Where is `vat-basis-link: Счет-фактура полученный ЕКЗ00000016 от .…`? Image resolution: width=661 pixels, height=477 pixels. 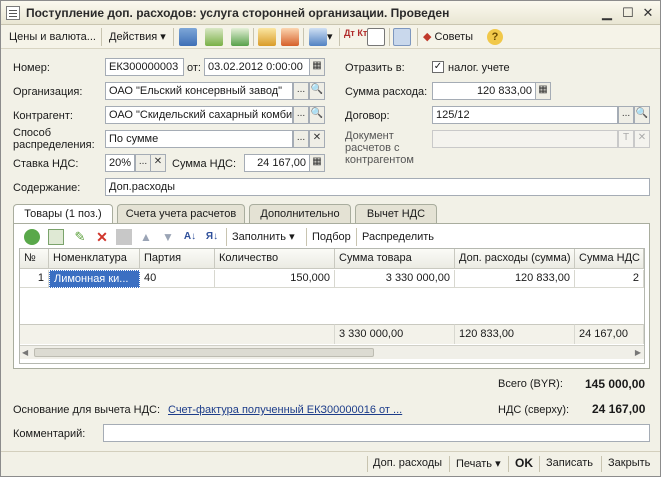
vat-basis-link: Счет-фактура полученный ЕКЗ00000016 от .… is located at coordinates (285, 410).